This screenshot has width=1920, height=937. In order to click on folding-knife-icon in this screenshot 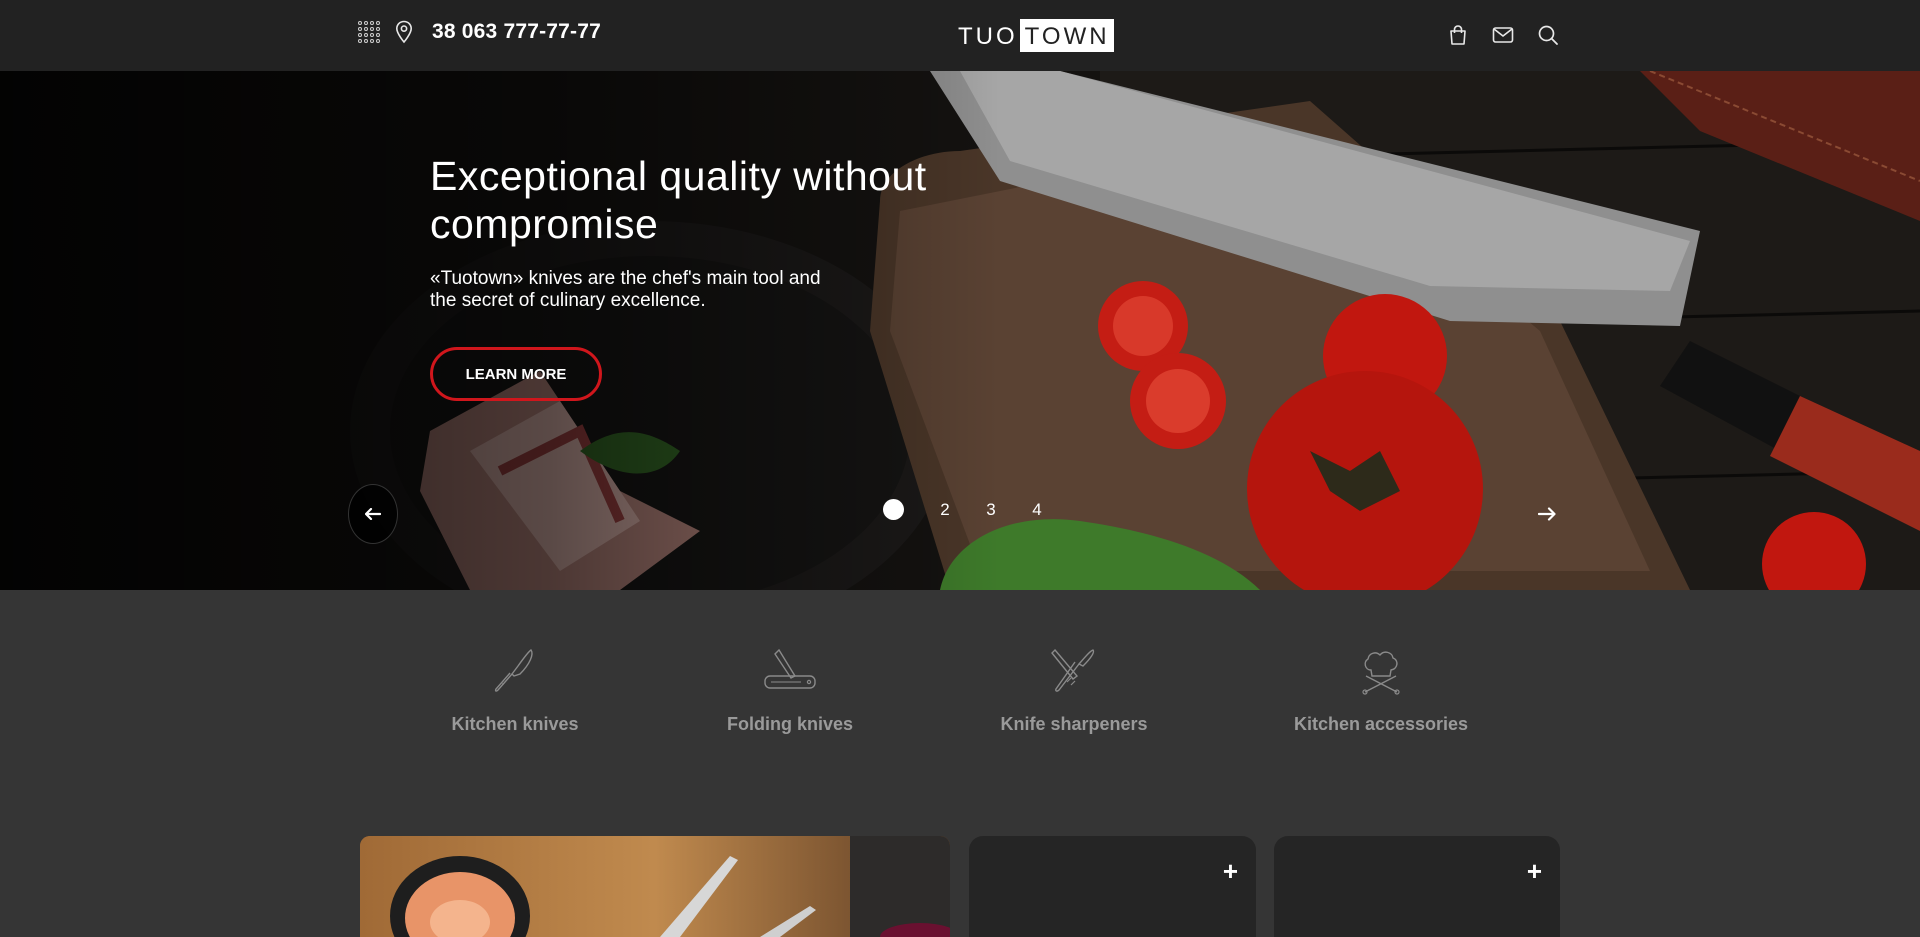, I will do `click(790, 668)`.